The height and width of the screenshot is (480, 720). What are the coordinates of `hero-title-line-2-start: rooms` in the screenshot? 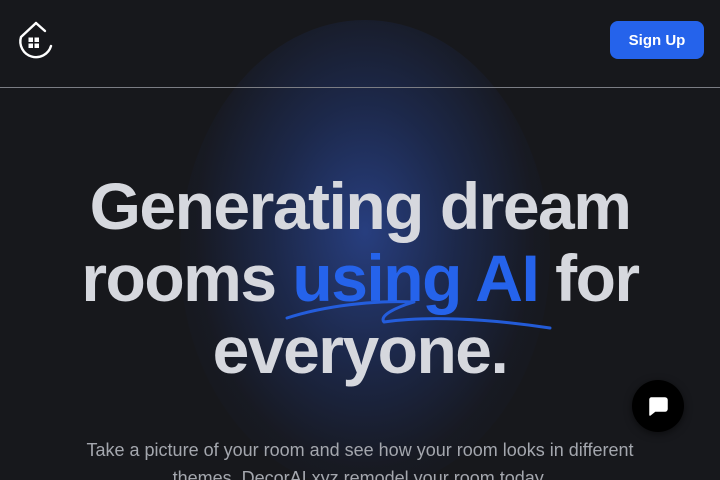 It's located at (187, 278).